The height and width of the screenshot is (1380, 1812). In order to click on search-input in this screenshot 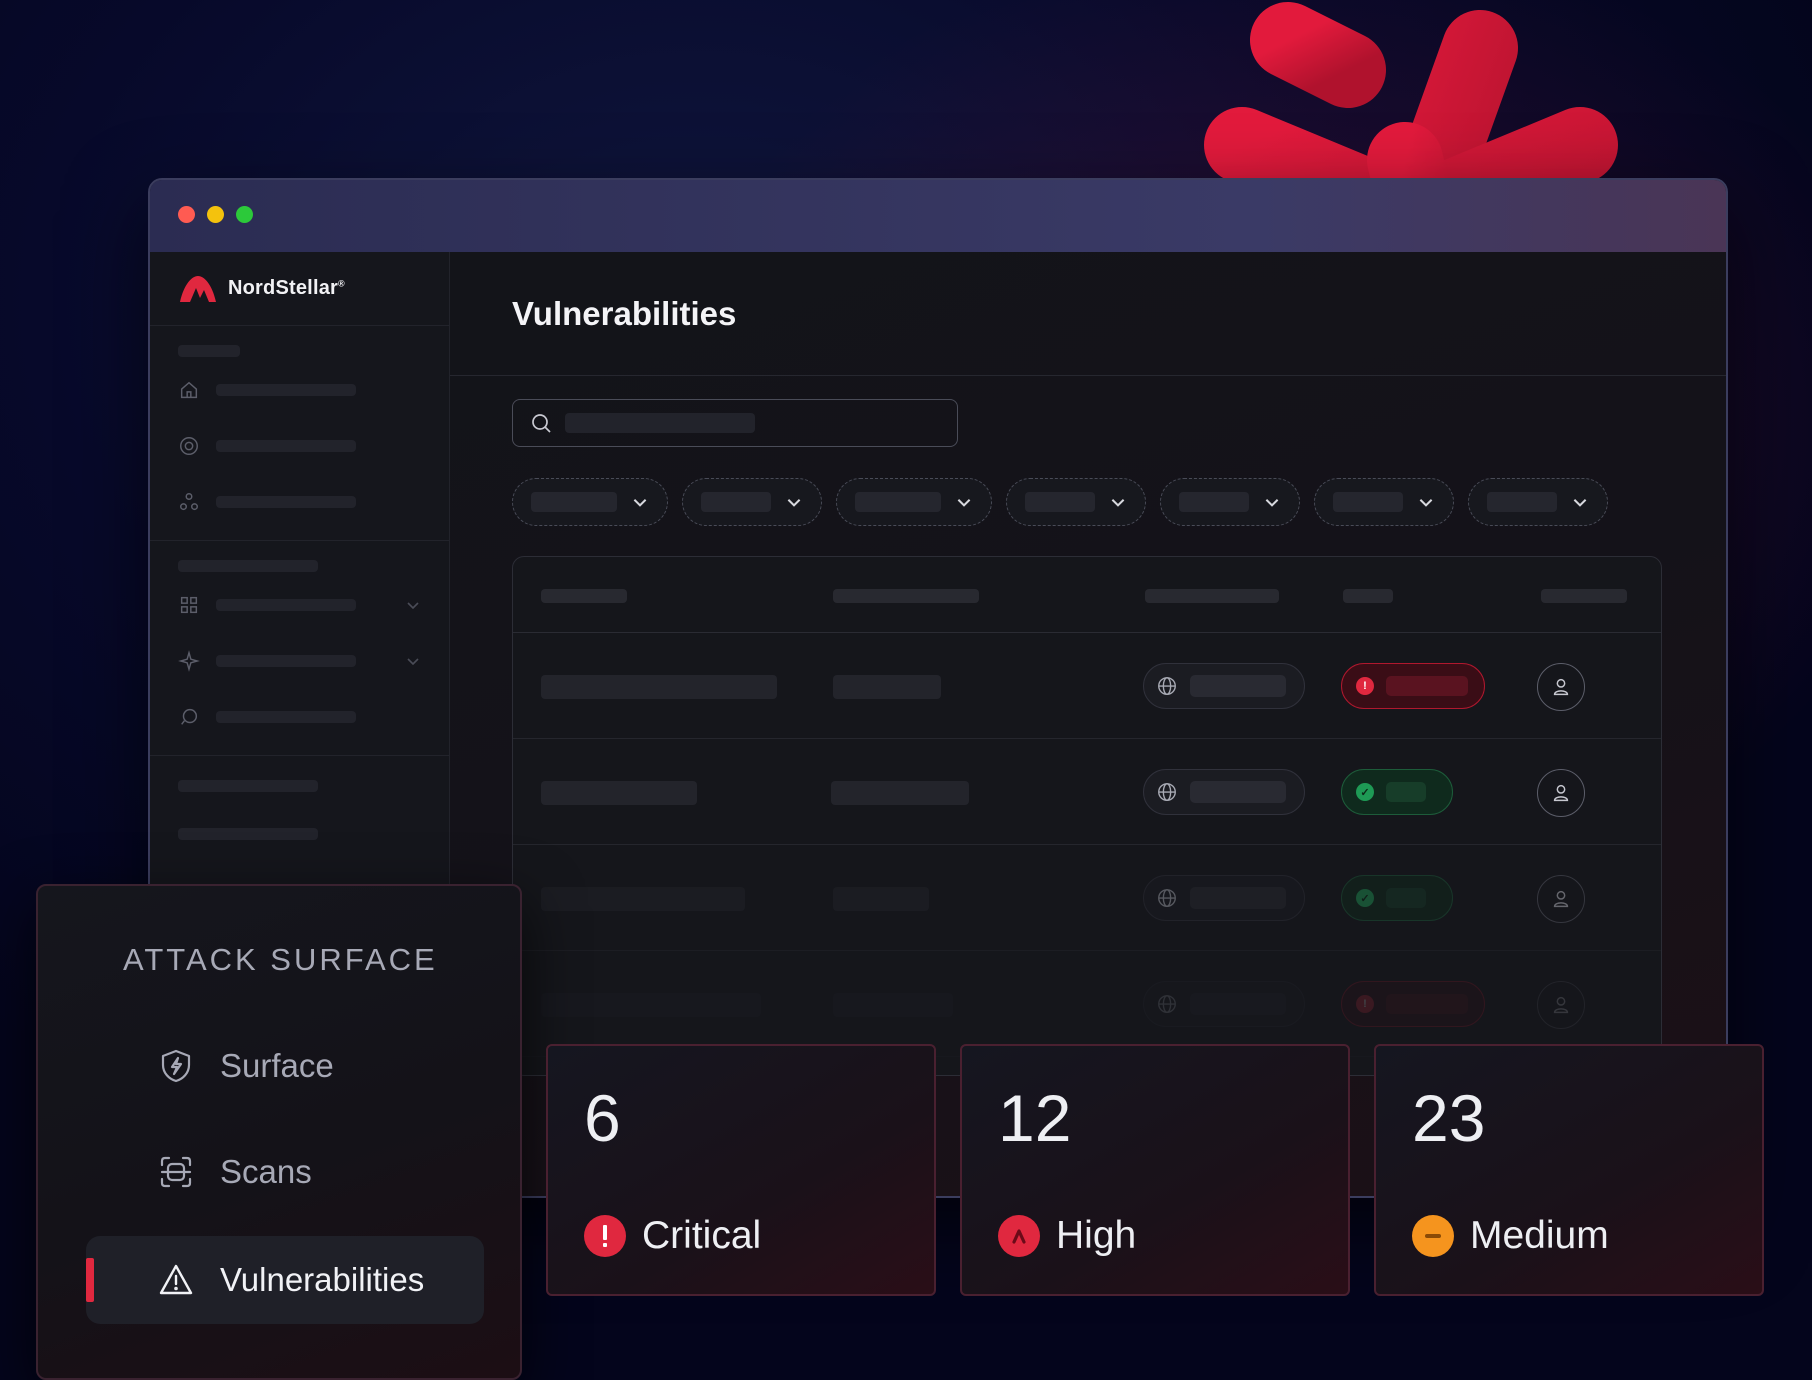, I will do `click(735, 423)`.